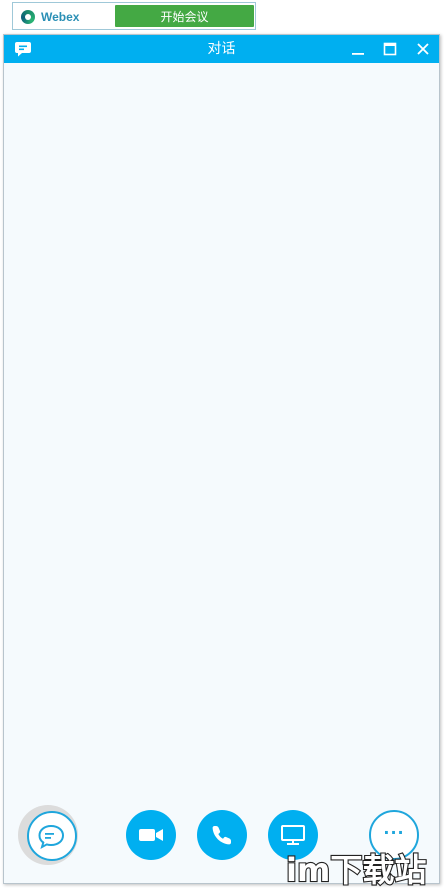  Describe the element at coordinates (358, 49) in the screenshot. I see `minimize-button` at that location.